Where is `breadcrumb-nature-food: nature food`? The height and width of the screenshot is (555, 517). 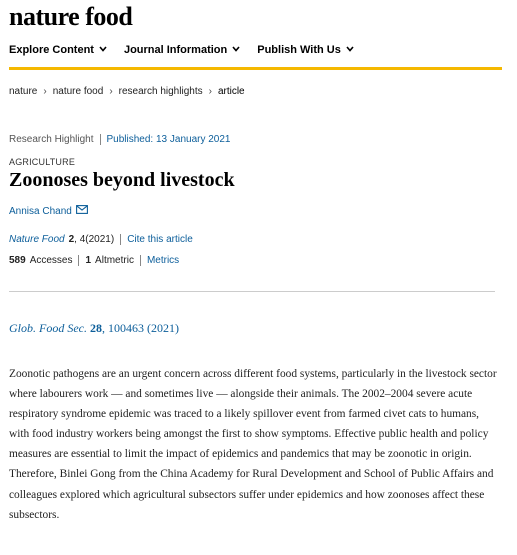 breadcrumb-nature-food: nature food is located at coordinates (78, 91).